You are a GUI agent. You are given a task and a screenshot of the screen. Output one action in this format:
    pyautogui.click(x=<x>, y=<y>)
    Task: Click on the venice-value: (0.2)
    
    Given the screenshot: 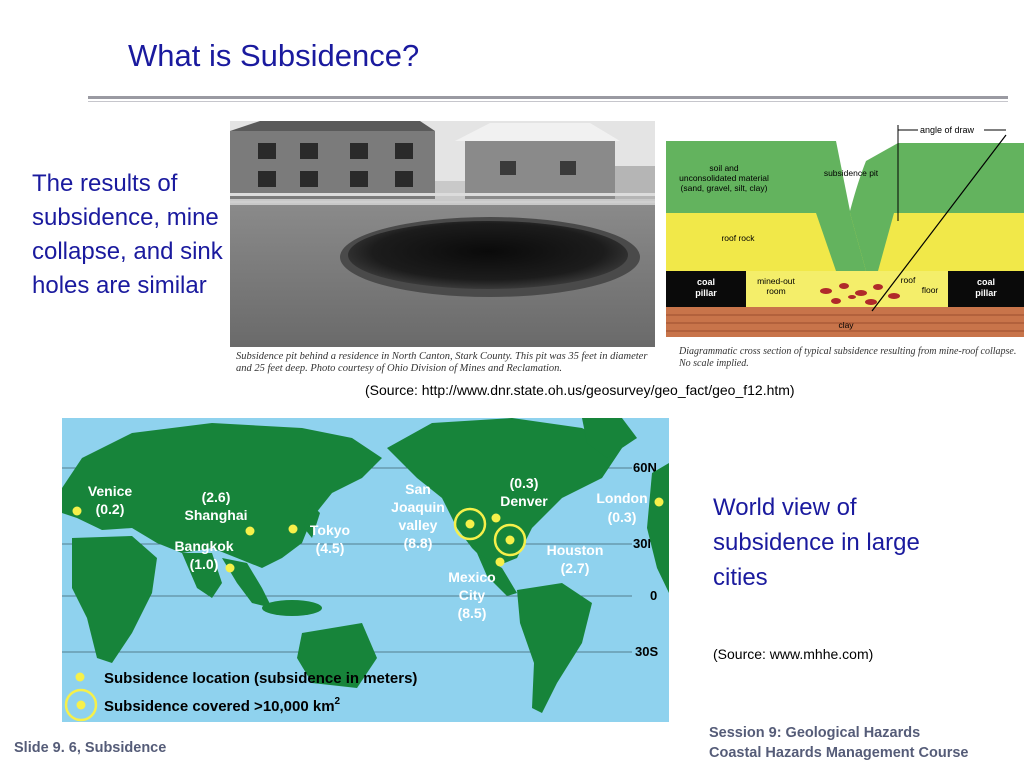 What is the action you would take?
    pyautogui.click(x=110, y=509)
    